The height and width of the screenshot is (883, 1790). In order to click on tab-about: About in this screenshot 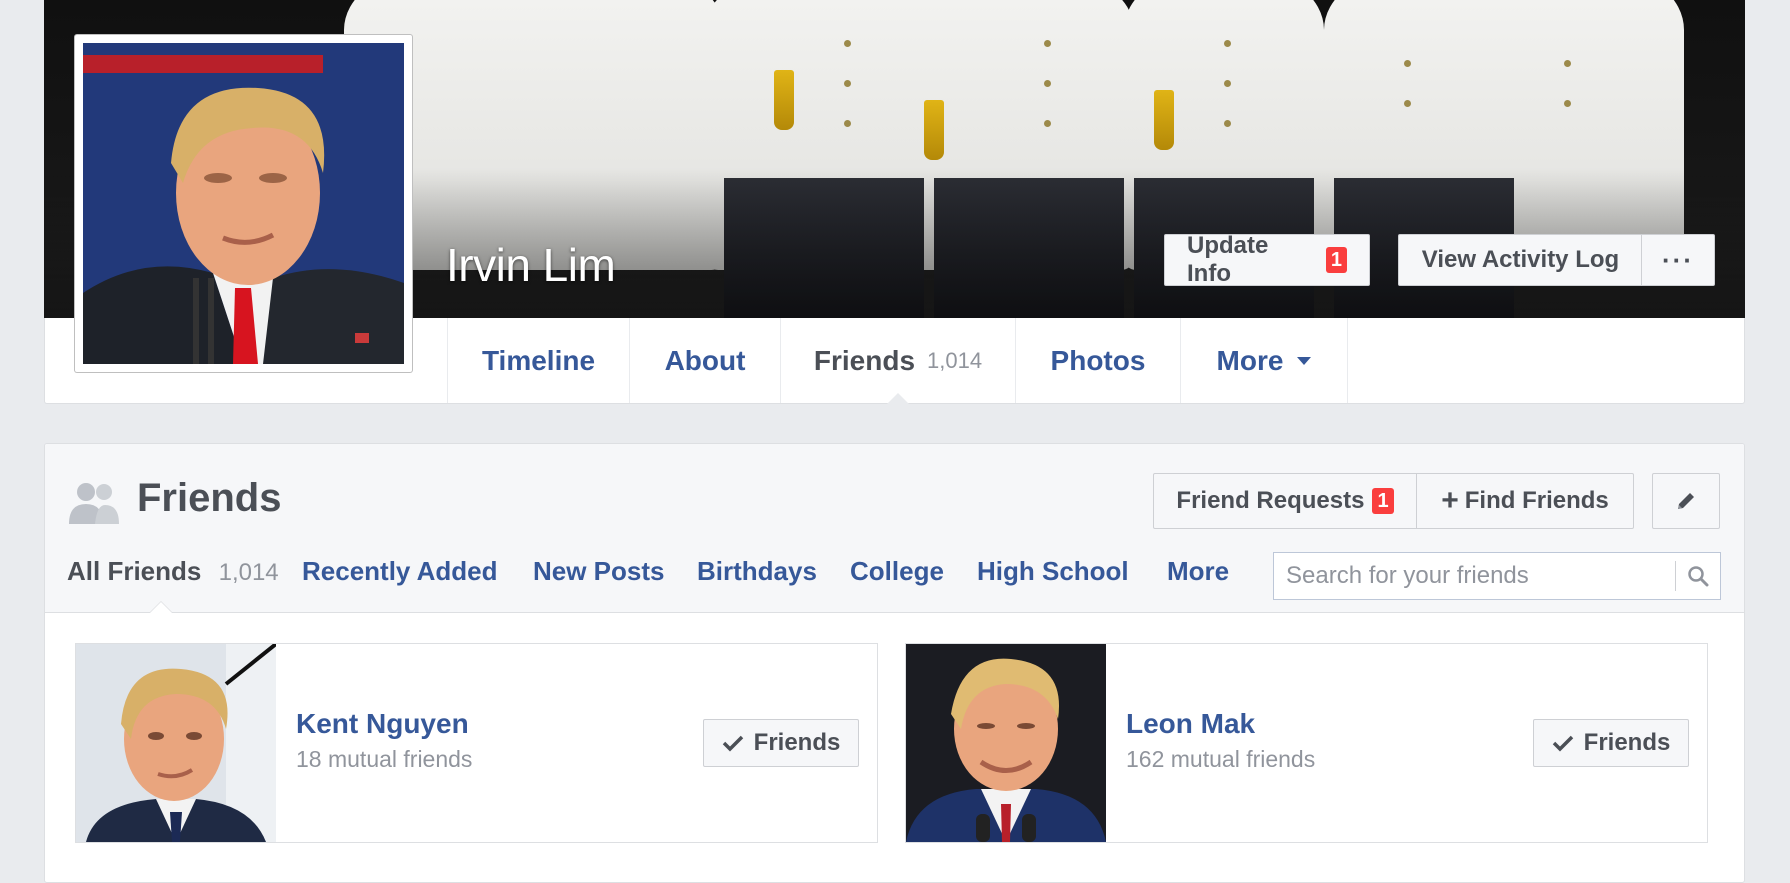, I will do `click(704, 360)`.